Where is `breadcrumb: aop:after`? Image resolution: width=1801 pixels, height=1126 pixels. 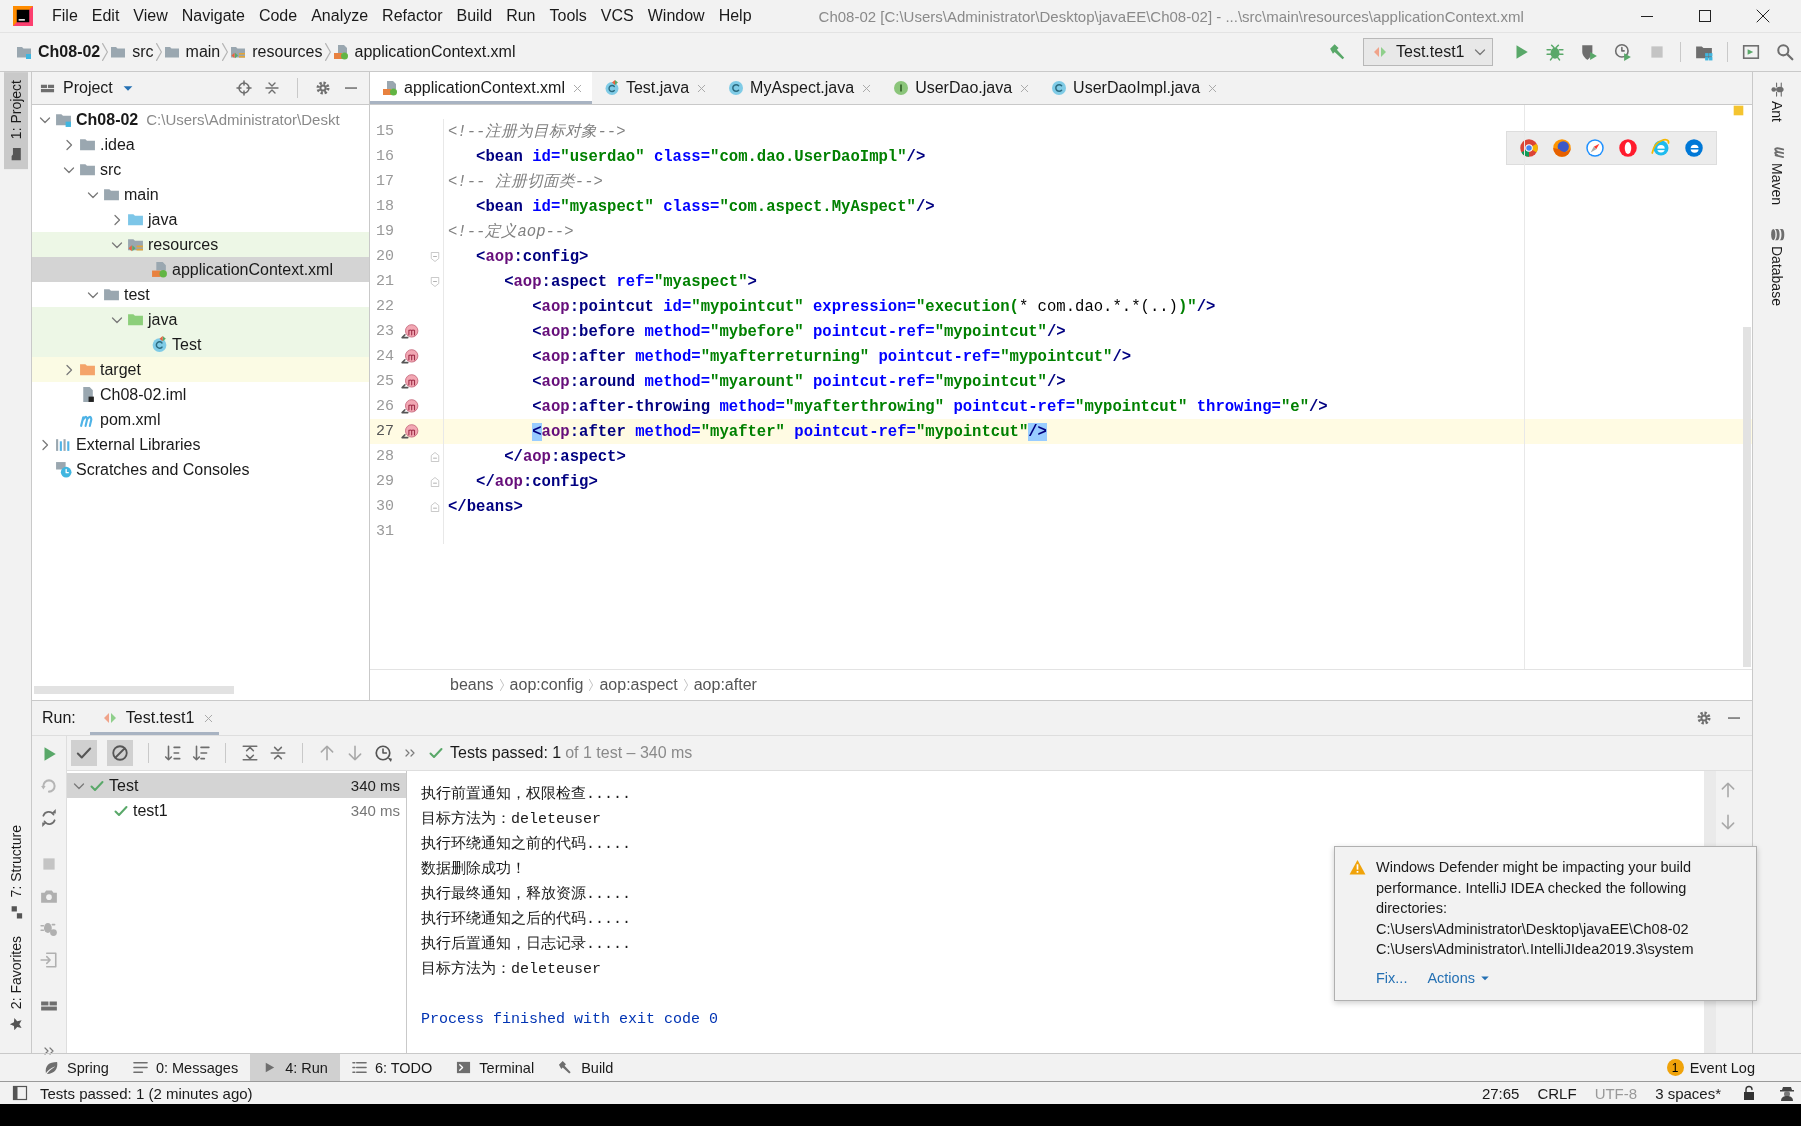
breadcrumb: aop:after is located at coordinates (725, 685).